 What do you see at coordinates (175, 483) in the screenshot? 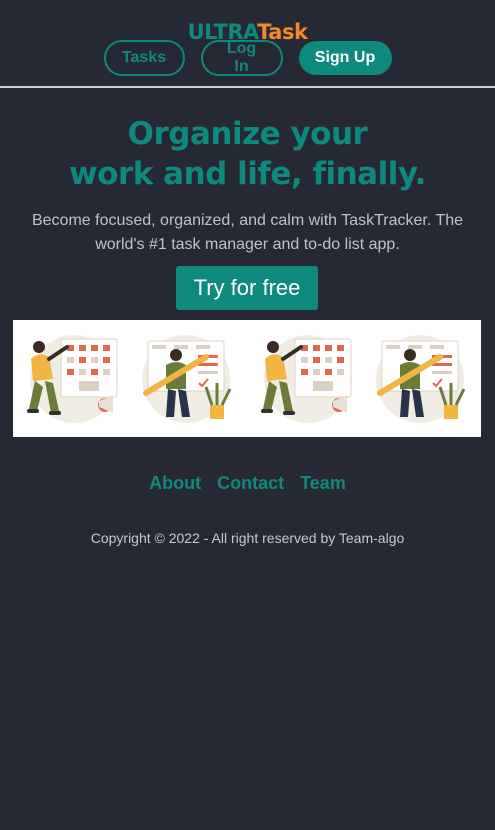
I see `footer-link-about: About` at bounding box center [175, 483].